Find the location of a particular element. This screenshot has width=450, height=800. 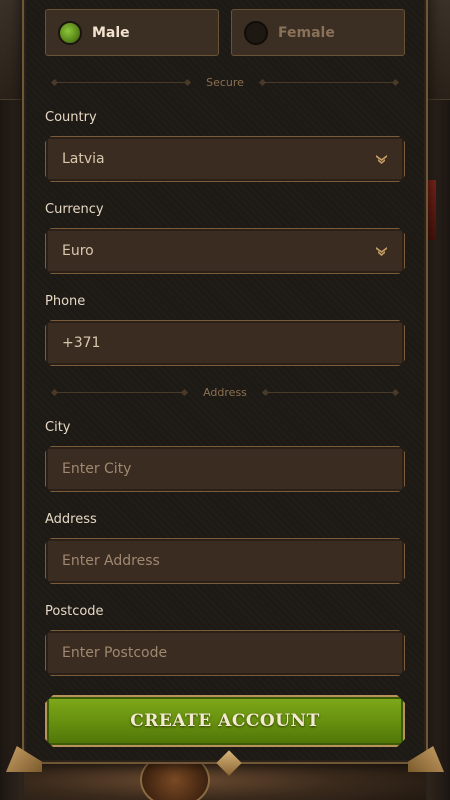

gender-male-label: Male is located at coordinates (111, 32).